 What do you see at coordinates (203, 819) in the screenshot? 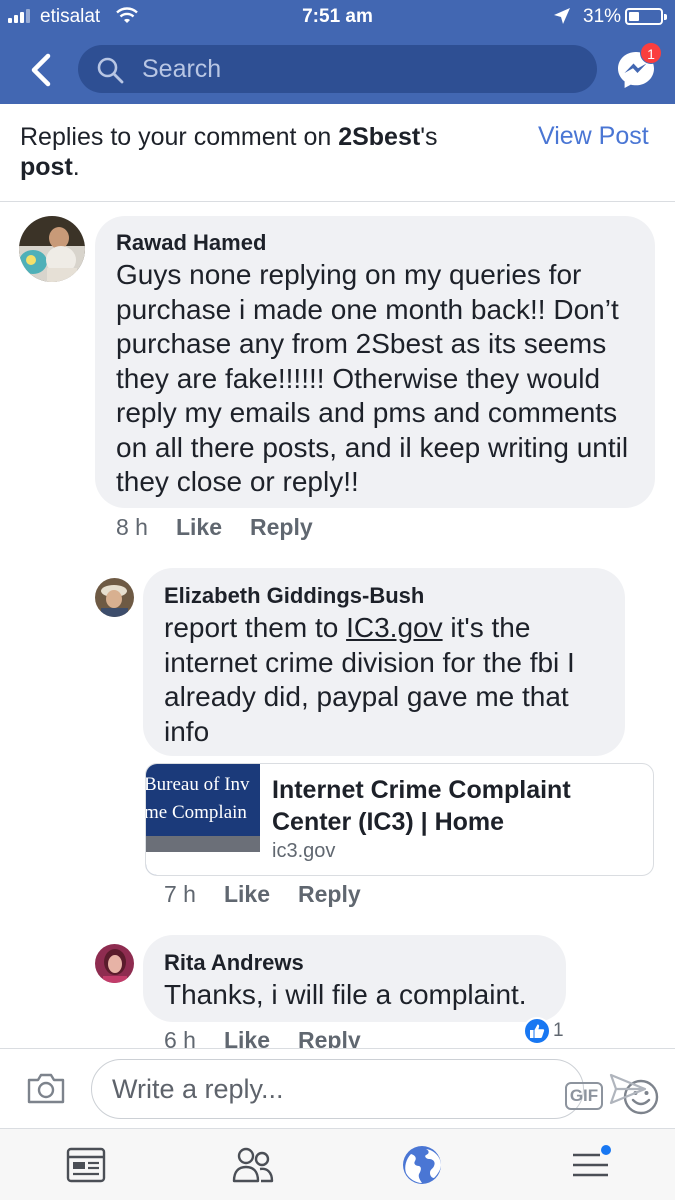
I see `link-preview-thumbnail: Bureau of Inv me Complain` at bounding box center [203, 819].